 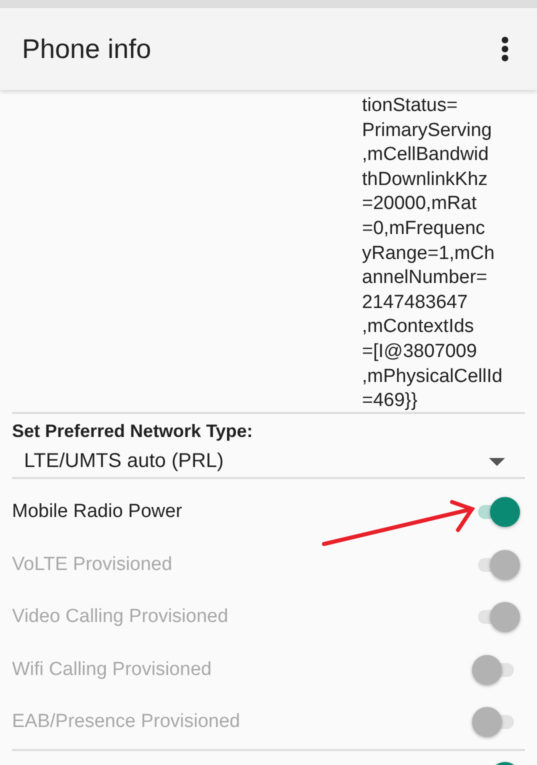 What do you see at coordinates (505, 49) in the screenshot?
I see `more-options-icon` at bounding box center [505, 49].